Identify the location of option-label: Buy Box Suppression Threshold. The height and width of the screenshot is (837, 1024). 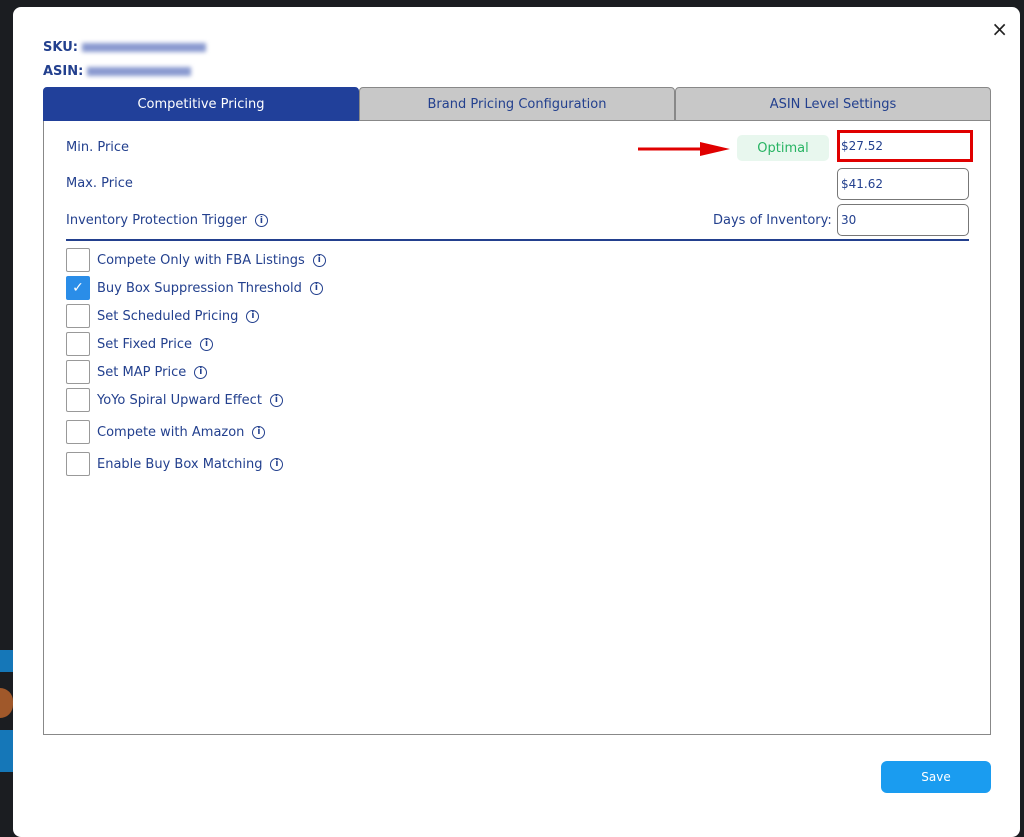
(199, 288).